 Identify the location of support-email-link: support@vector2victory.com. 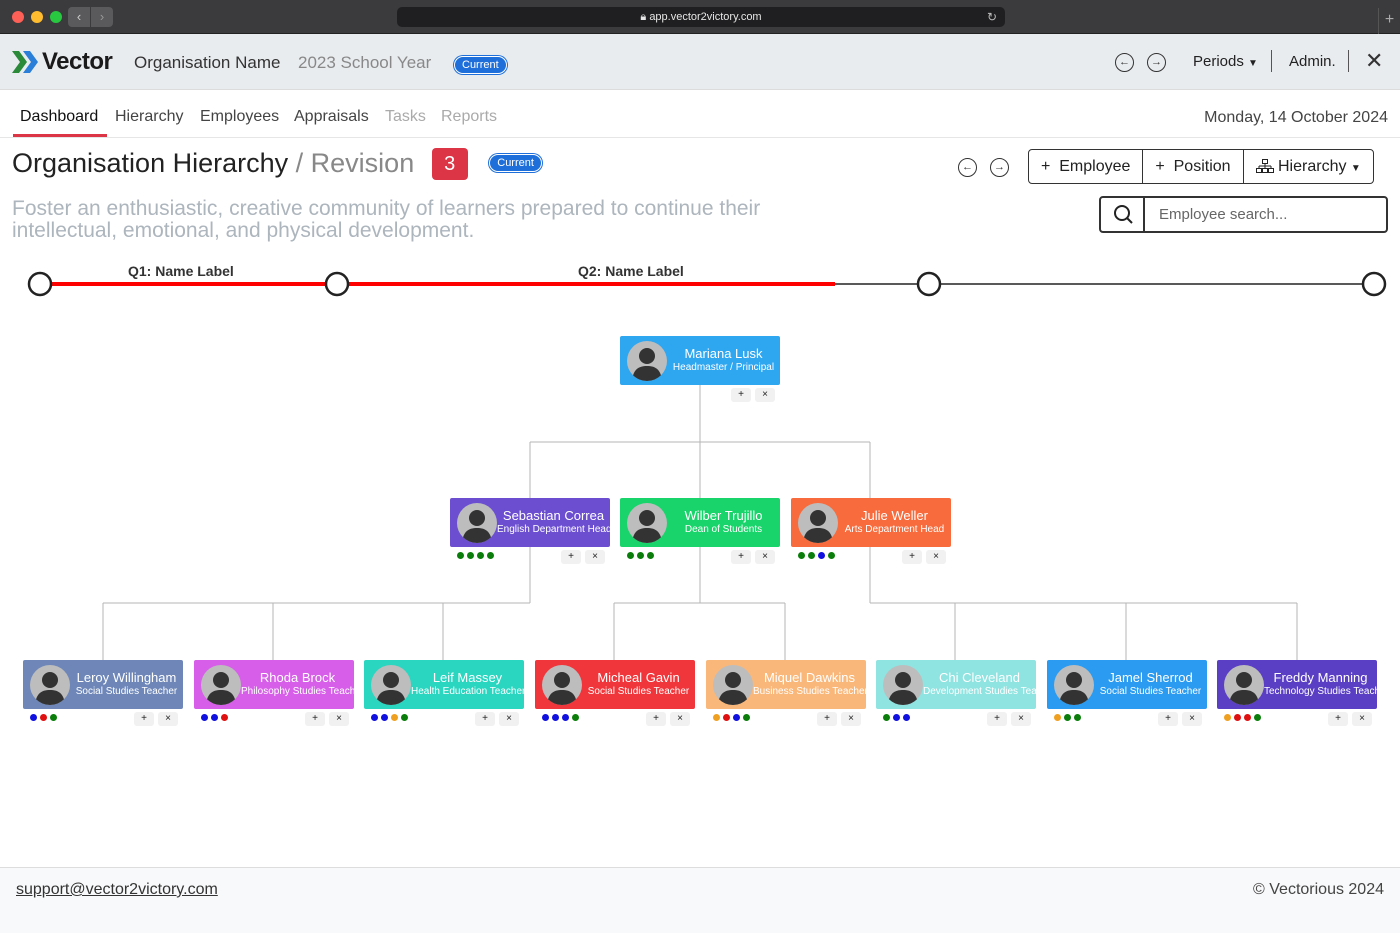
(117, 890).